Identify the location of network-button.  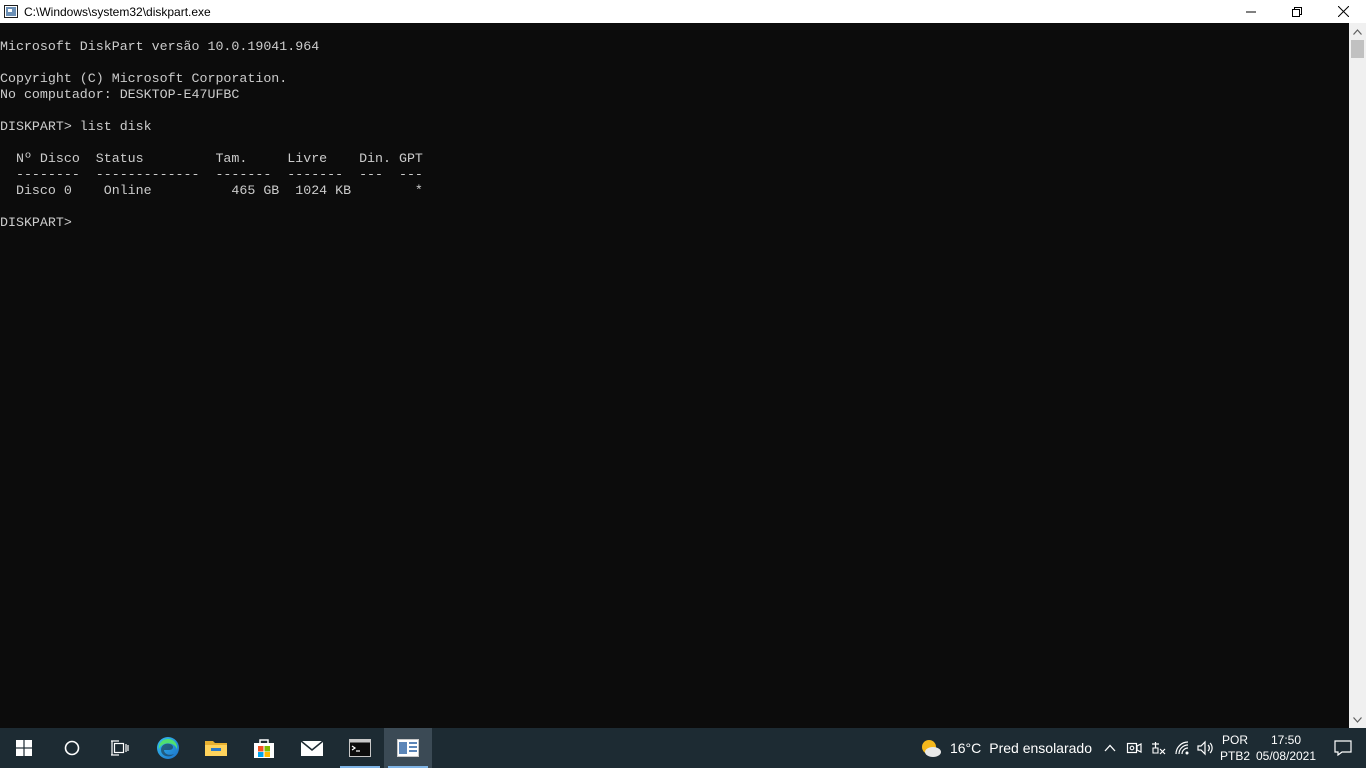
(1182, 748).